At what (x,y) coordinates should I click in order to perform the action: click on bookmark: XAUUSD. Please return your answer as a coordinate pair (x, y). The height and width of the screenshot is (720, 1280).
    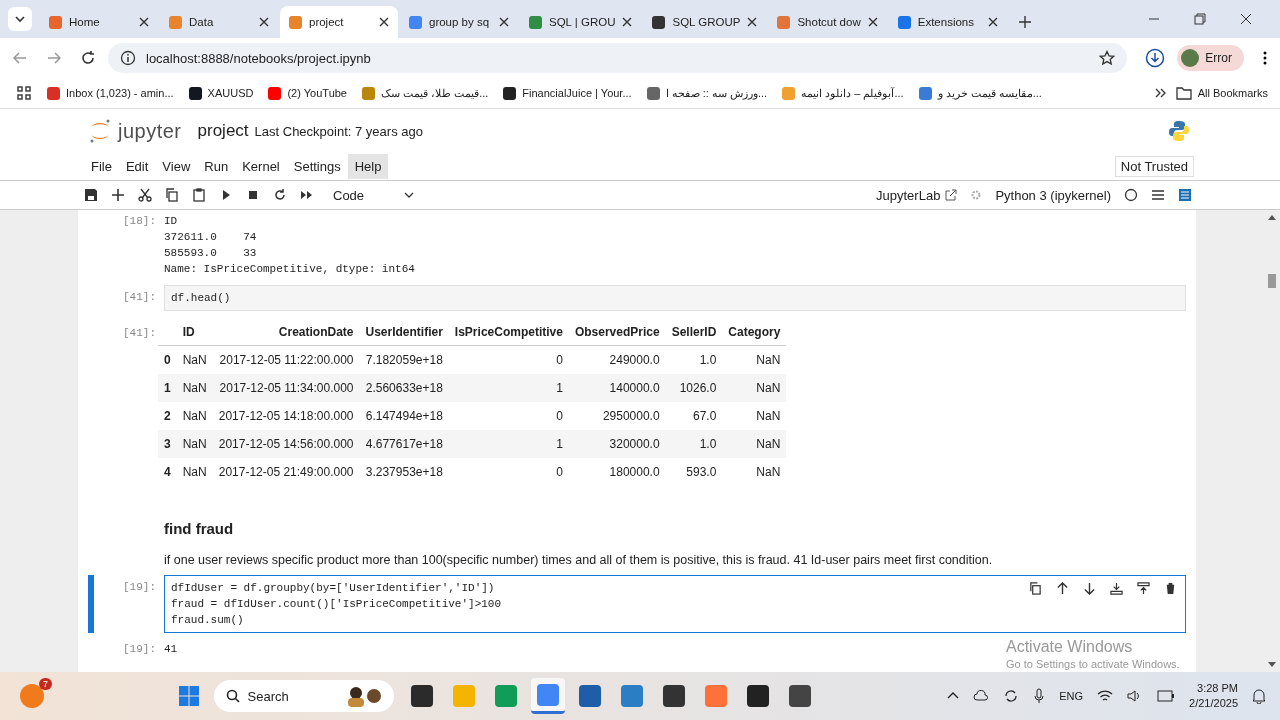
    Looking at the image, I should click on (221, 93).